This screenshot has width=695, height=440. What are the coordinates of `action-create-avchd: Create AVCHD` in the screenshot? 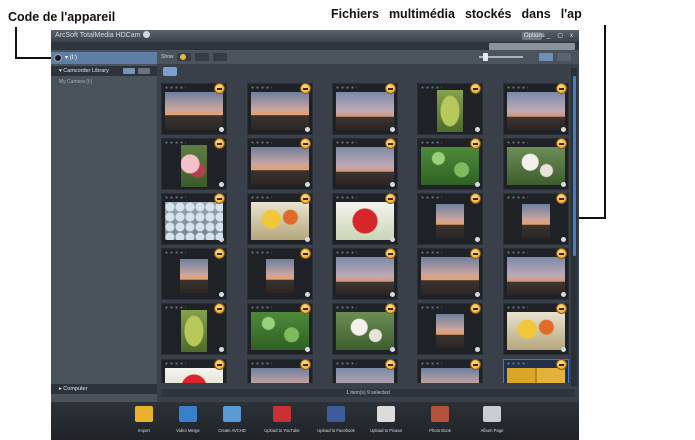 It's located at (232, 421).